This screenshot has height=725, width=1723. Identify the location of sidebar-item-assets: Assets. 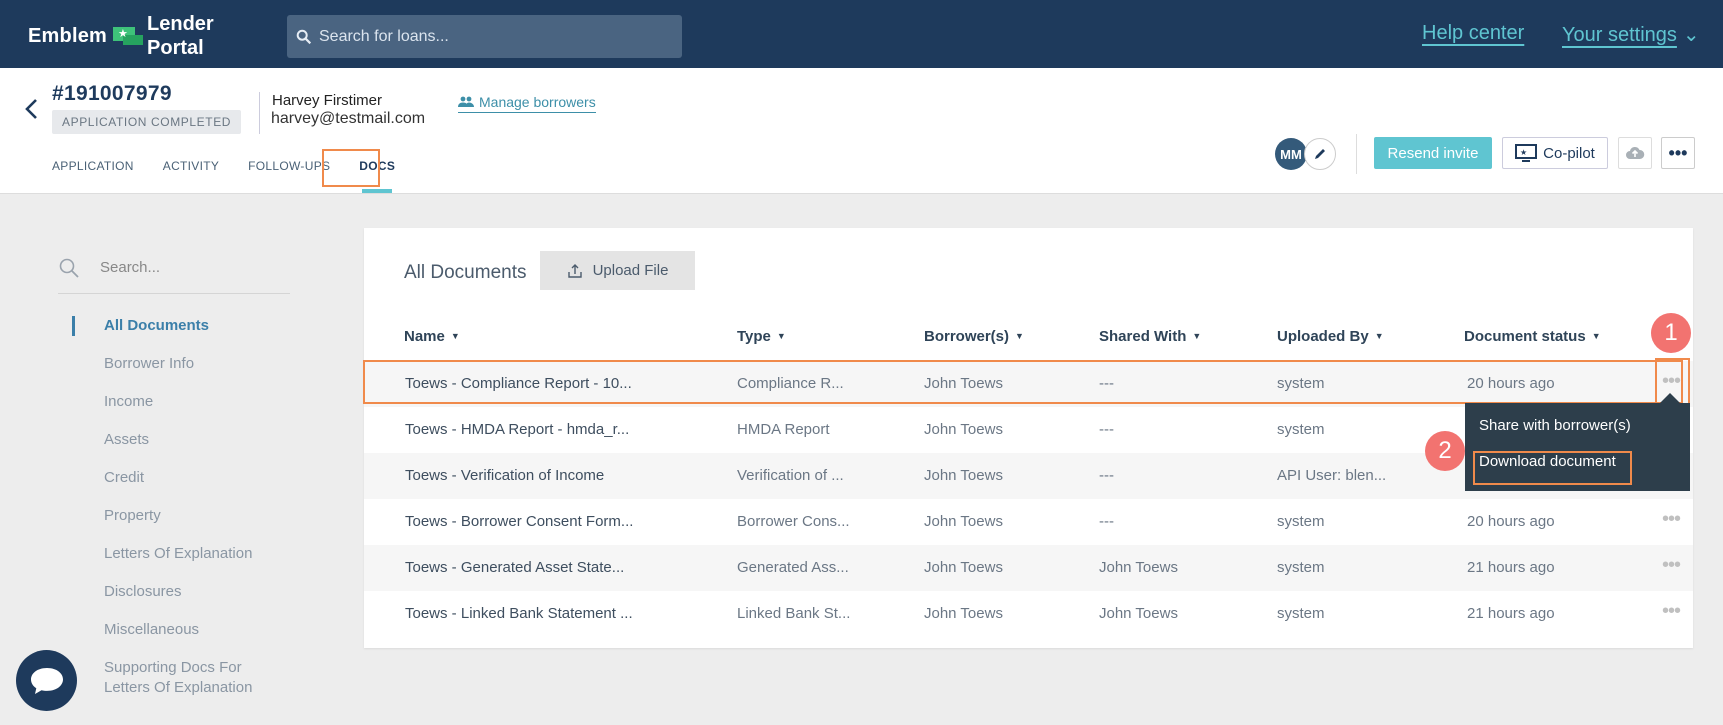
(167, 449).